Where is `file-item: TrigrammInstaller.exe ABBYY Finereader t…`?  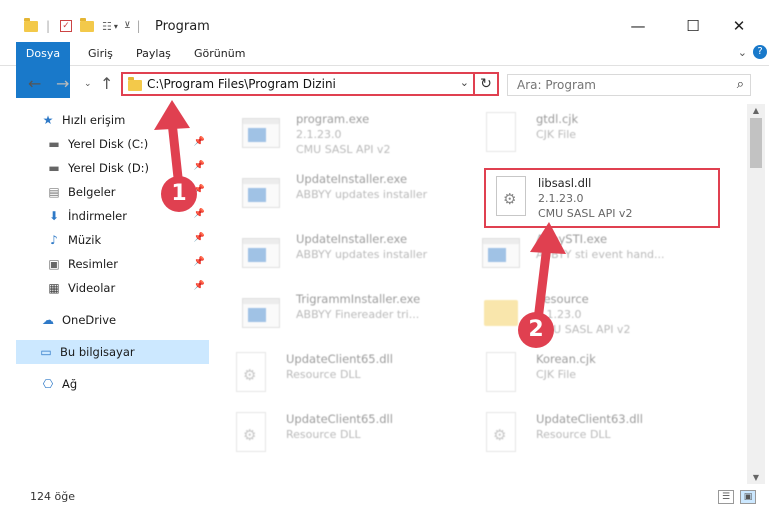 file-item: TrigrammInstaller.exe ABBYY Finereader t… is located at coordinates (358, 314).